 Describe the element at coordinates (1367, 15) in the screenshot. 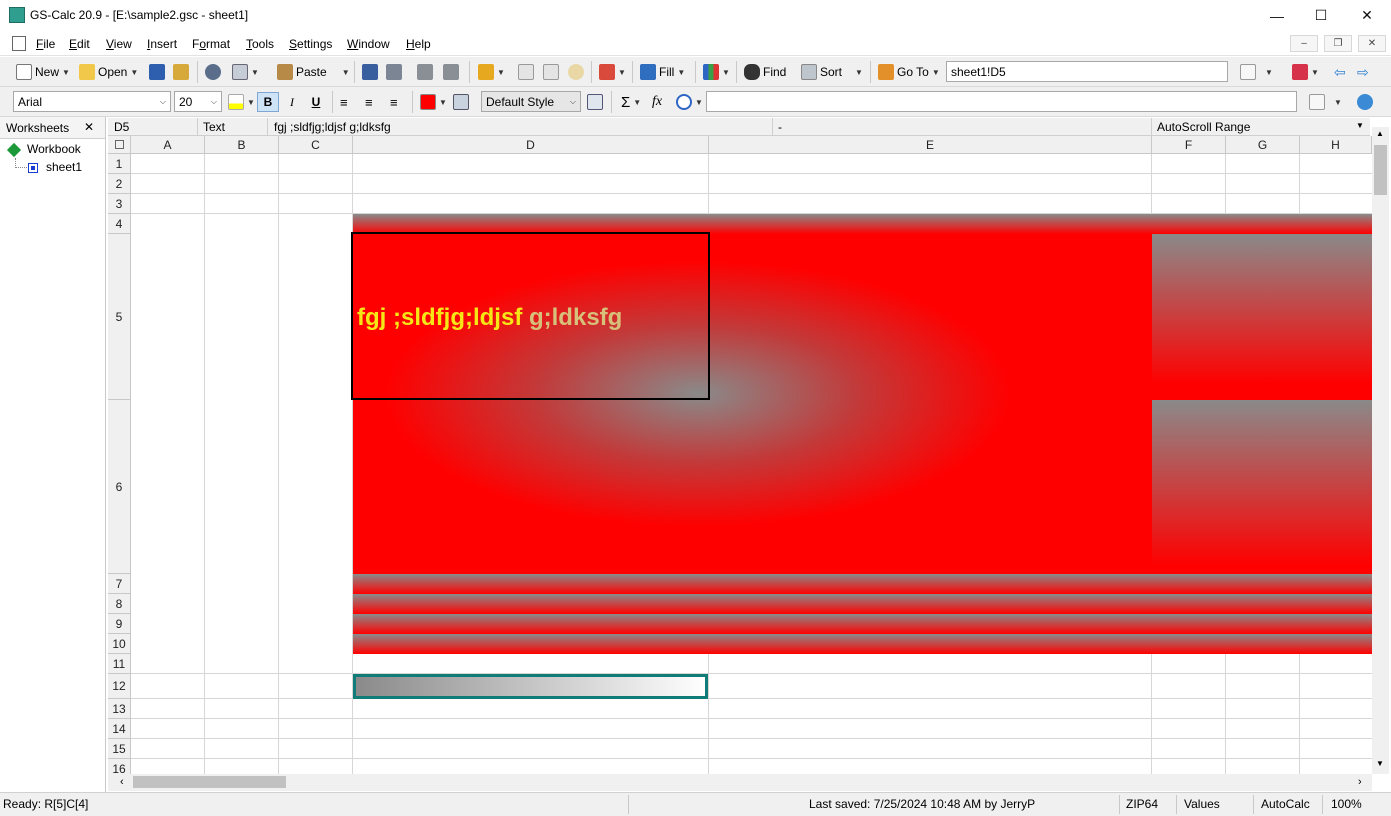

I see `close-button: ✕` at that location.